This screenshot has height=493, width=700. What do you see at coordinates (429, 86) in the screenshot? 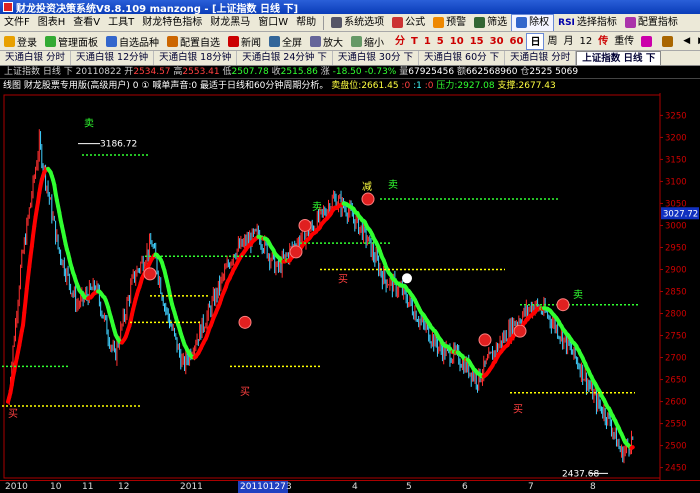
I see `indicator-c: :0` at bounding box center [429, 86].